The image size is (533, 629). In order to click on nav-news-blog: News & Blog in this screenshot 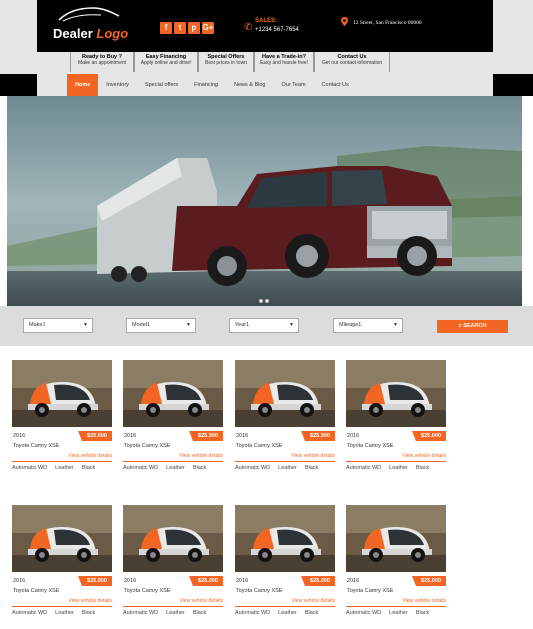, I will do `click(250, 85)`.